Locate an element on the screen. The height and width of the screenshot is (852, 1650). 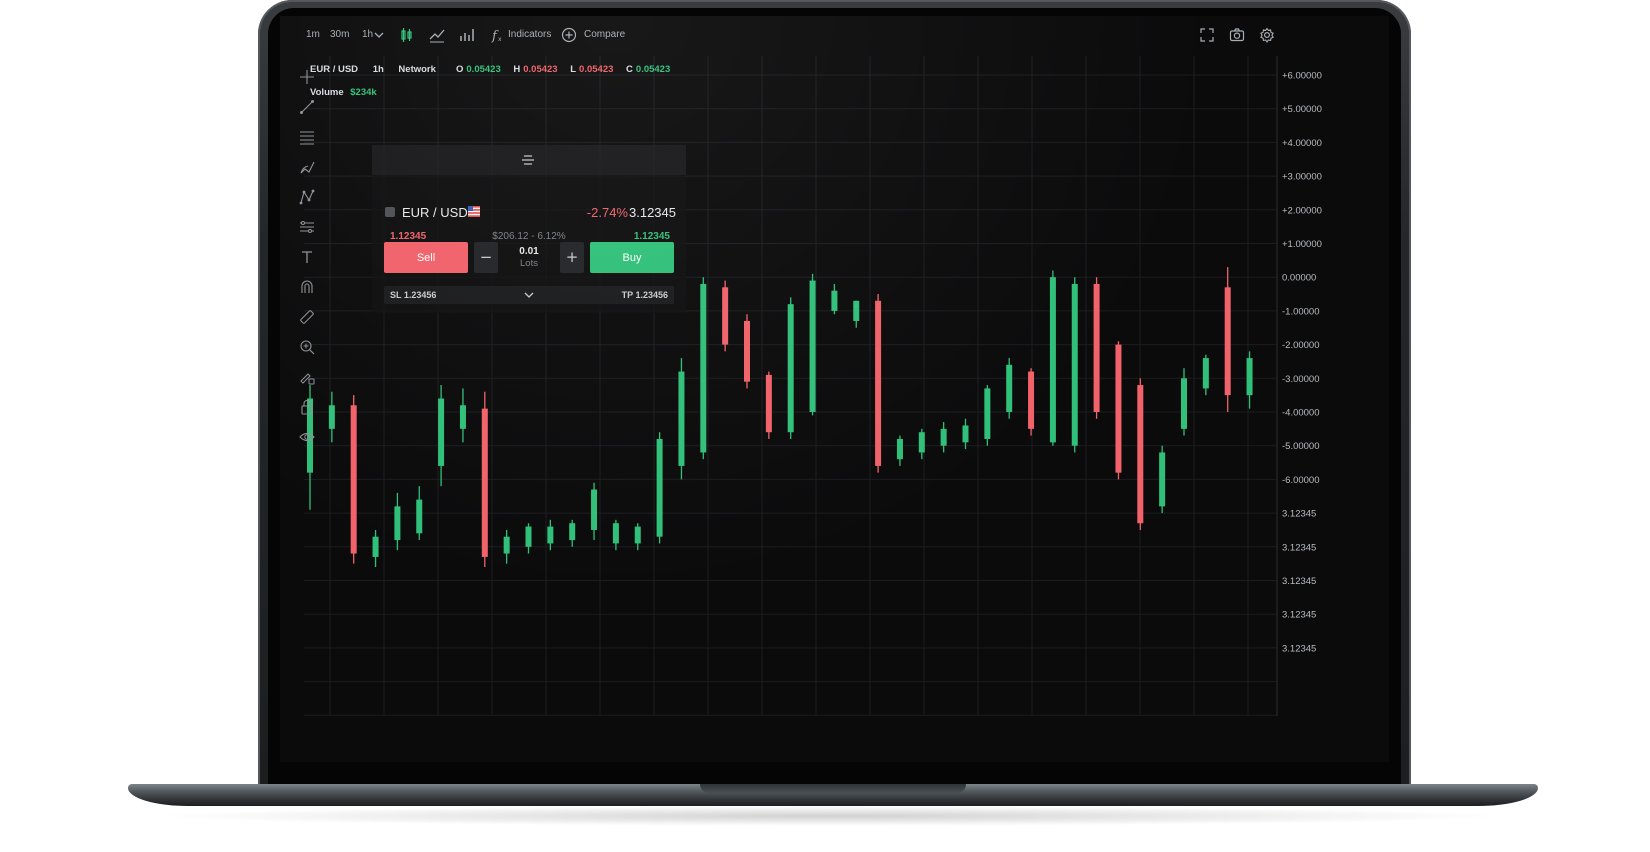
eye-icon is located at coordinates (307, 437).